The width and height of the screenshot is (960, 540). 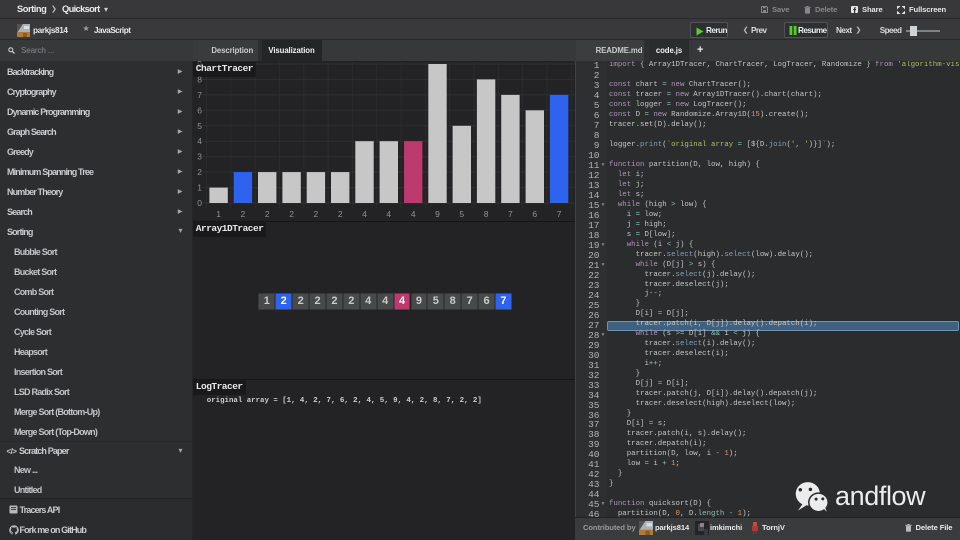 What do you see at coordinates (486, 214) in the screenshot?
I see `svg-text: 8` at bounding box center [486, 214].